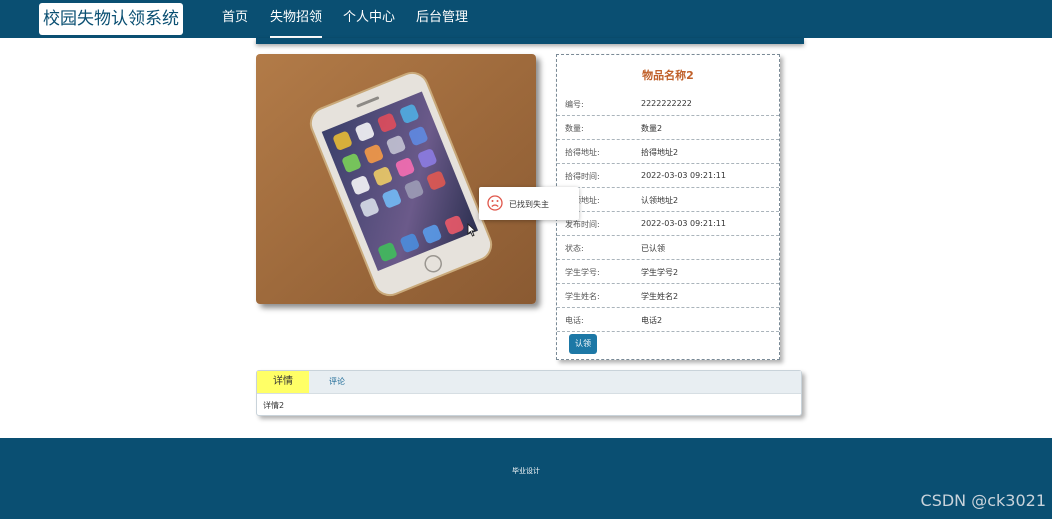 Image resolution: width=1052 pixels, height=519 pixels. Describe the element at coordinates (660, 152) in the screenshot. I see `info-value: 拾得地址2` at that location.